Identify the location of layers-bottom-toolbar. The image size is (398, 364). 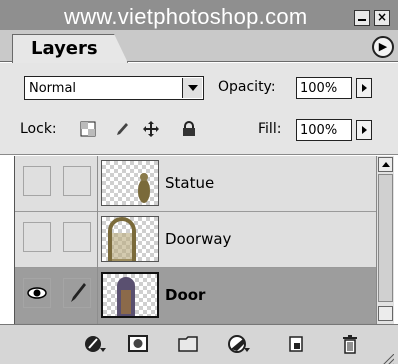
(199, 344).